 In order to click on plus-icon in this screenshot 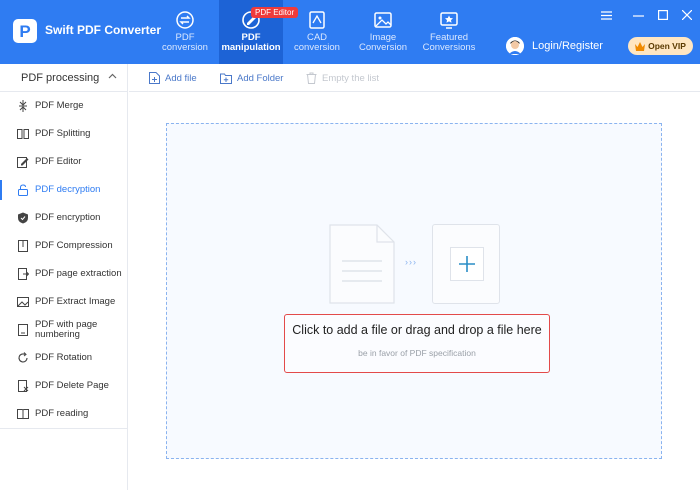, I will do `click(467, 264)`.